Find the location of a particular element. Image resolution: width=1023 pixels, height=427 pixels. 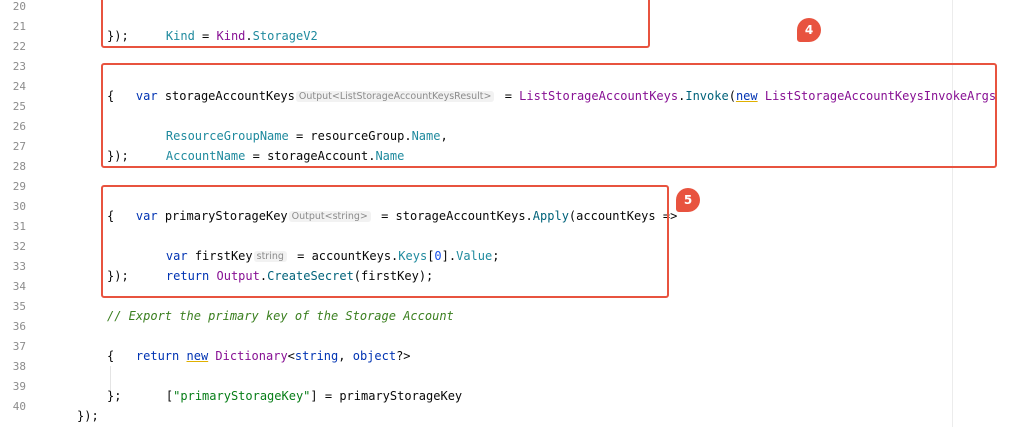

line-number: 37 is located at coordinates (19, 346).